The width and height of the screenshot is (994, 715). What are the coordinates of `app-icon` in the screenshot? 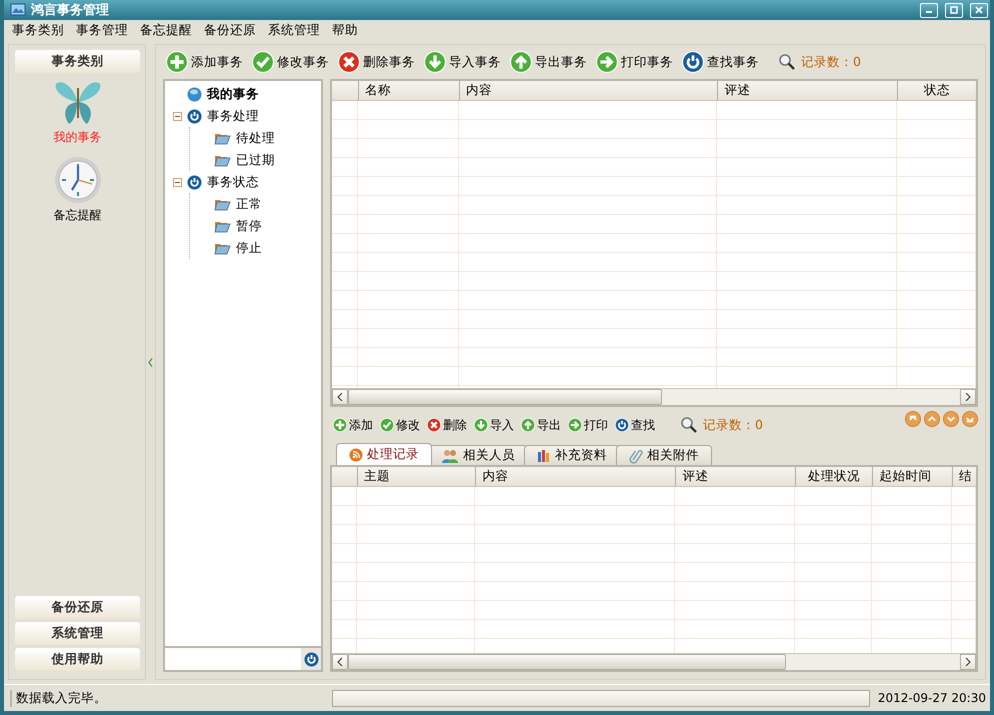 It's located at (18, 10).